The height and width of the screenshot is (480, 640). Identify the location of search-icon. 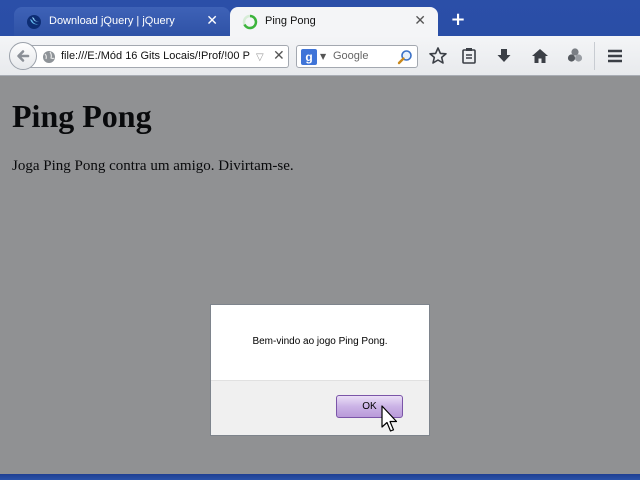
(405, 57).